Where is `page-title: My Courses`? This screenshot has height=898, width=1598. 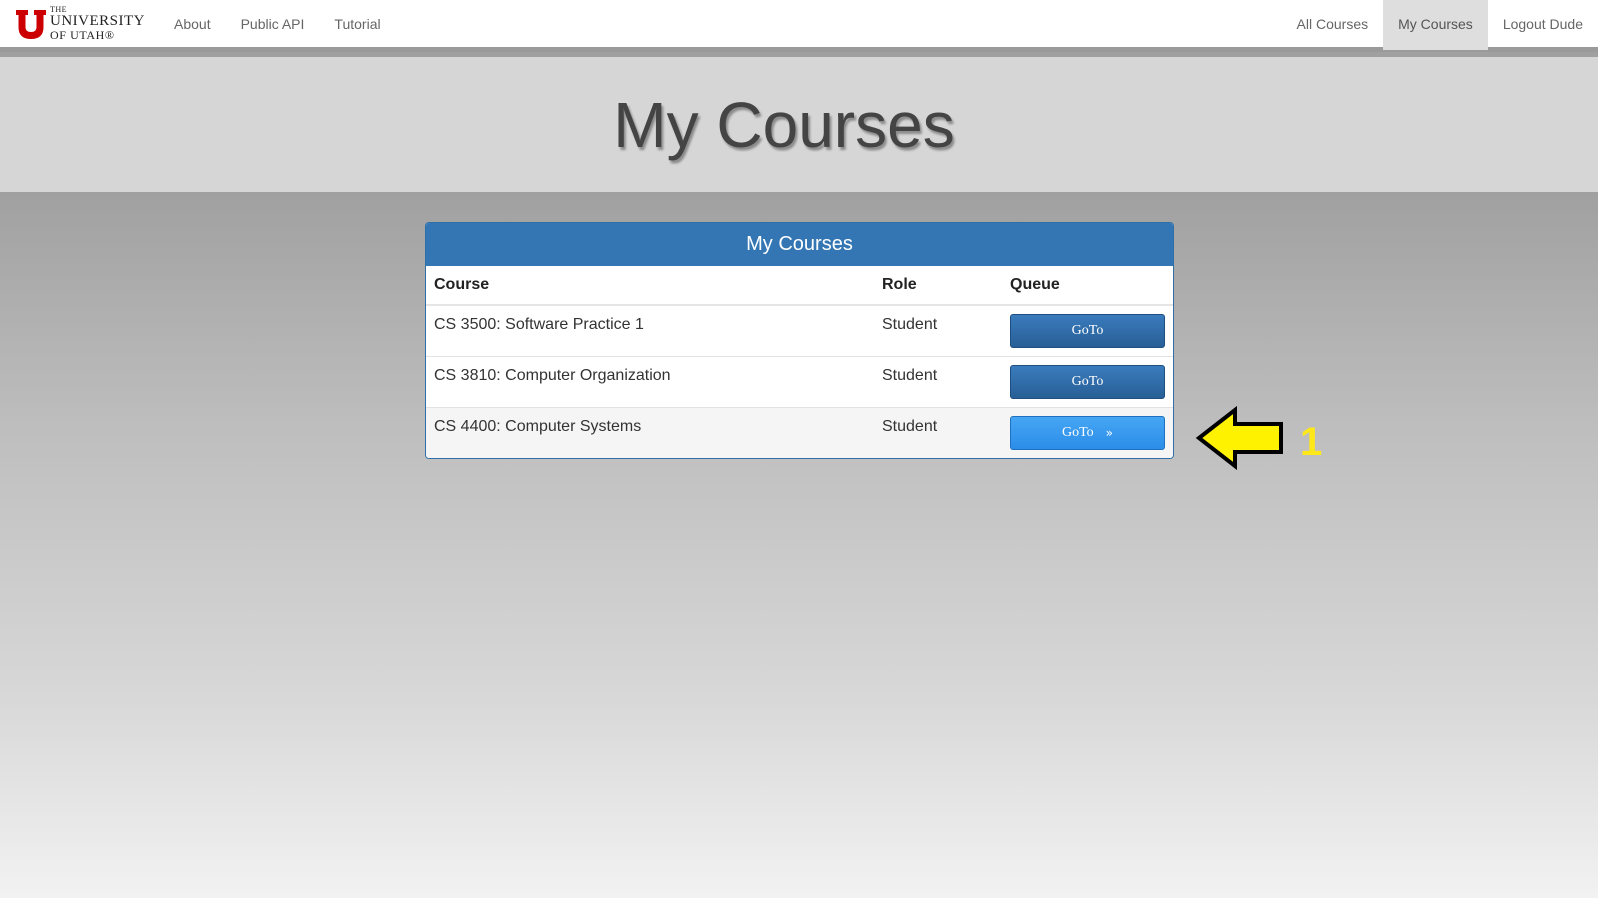 page-title: My Courses is located at coordinates (784, 124).